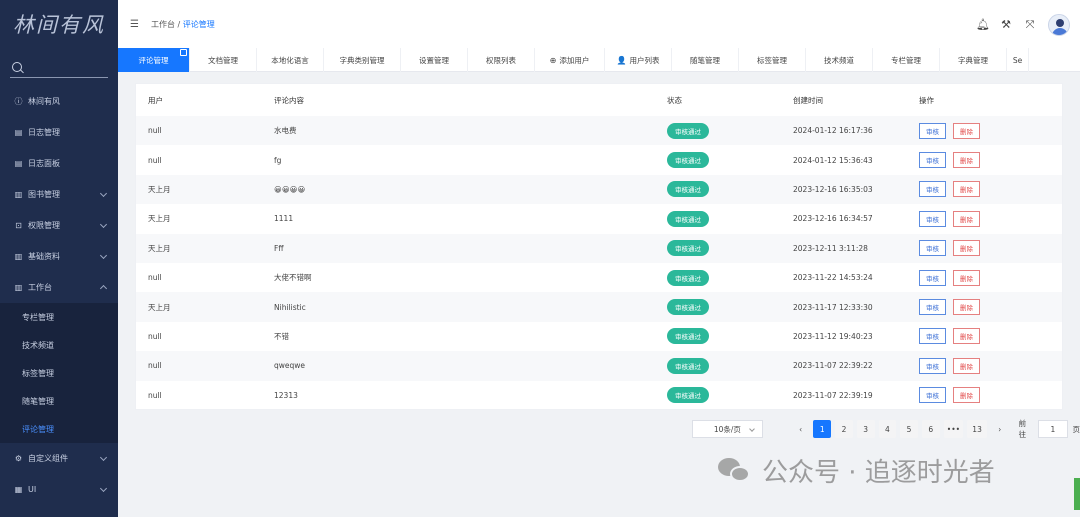  What do you see at coordinates (59, 489) in the screenshot?
I see `sidebar-item: ▦ UI` at bounding box center [59, 489].